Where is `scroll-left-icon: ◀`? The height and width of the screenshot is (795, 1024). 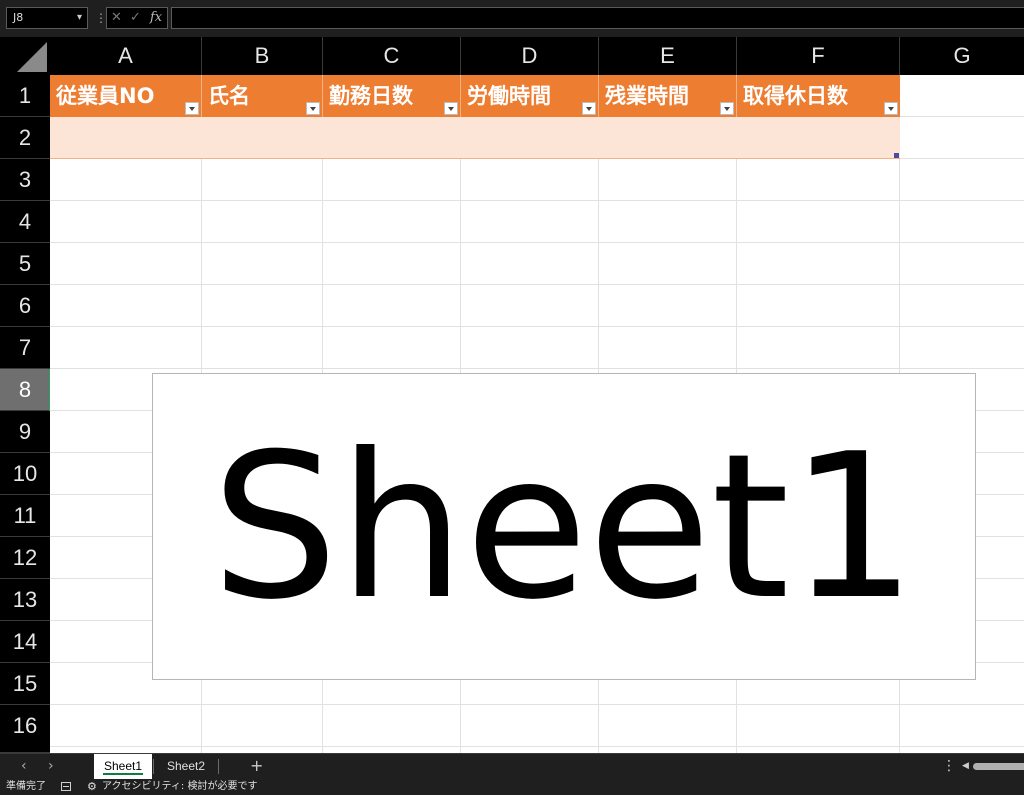 scroll-left-icon: ◀ is located at coordinates (965, 766).